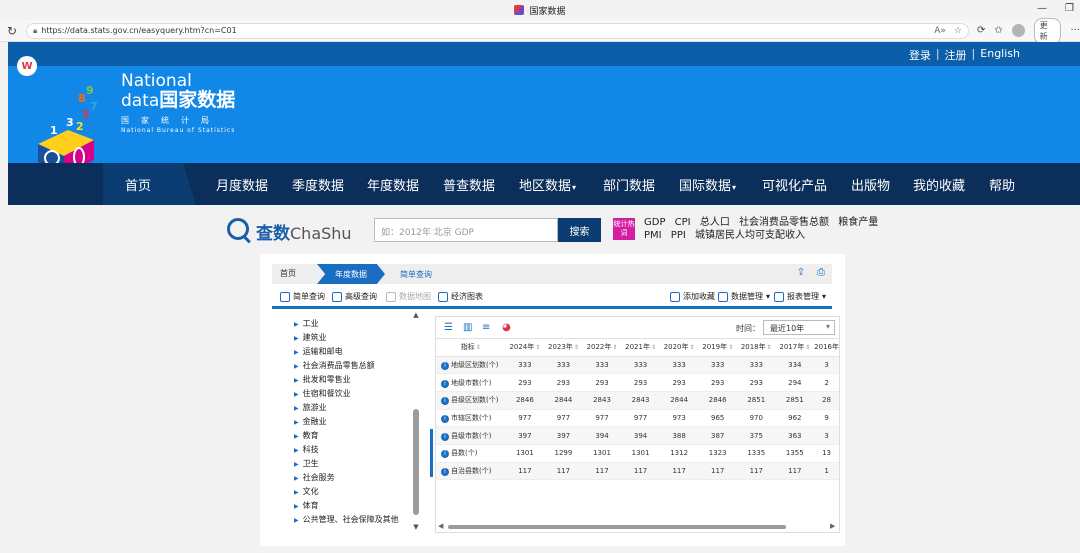  What do you see at coordinates (826, 348) in the screenshot?
I see `column-header: 2016年` at bounding box center [826, 348].